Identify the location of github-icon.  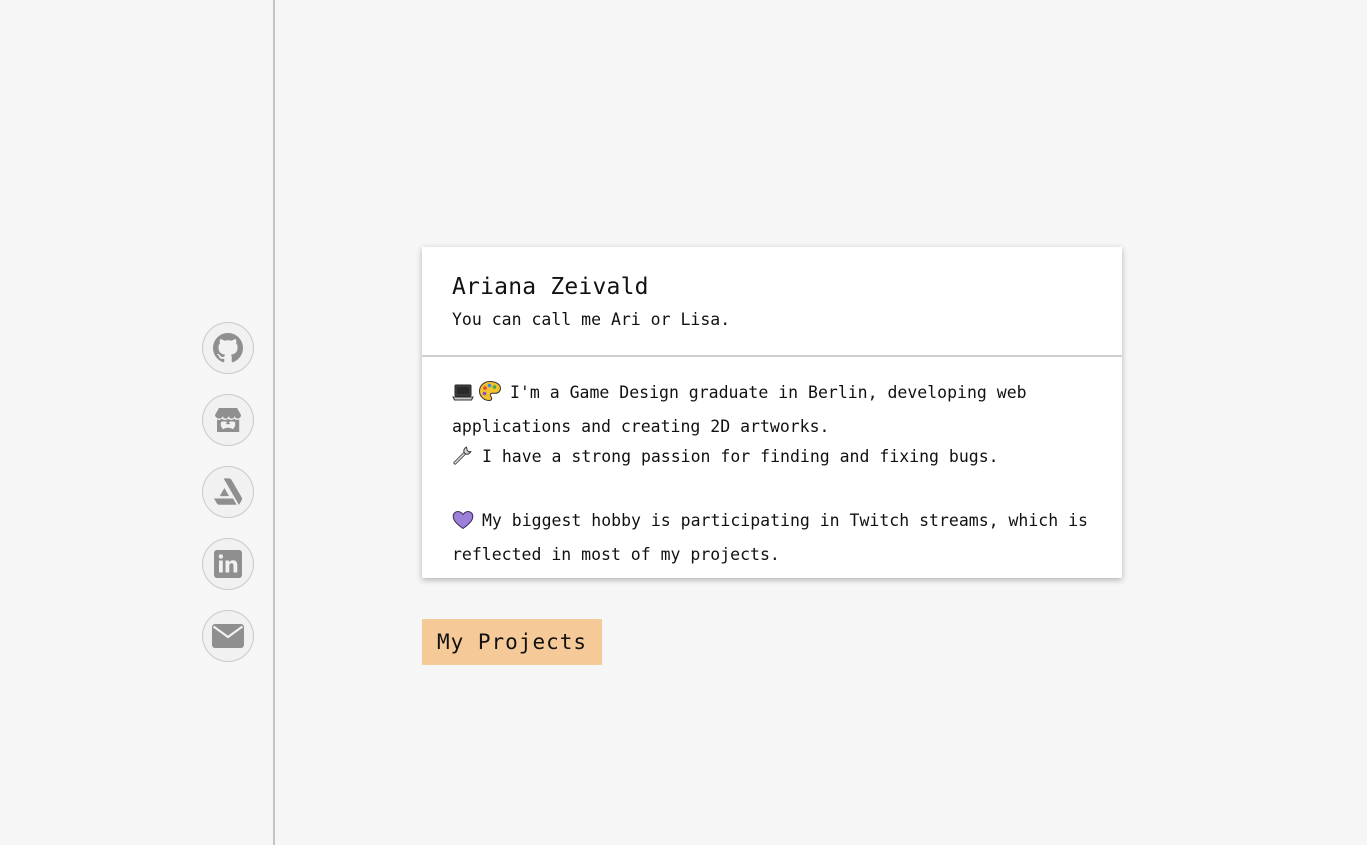
(228, 348).